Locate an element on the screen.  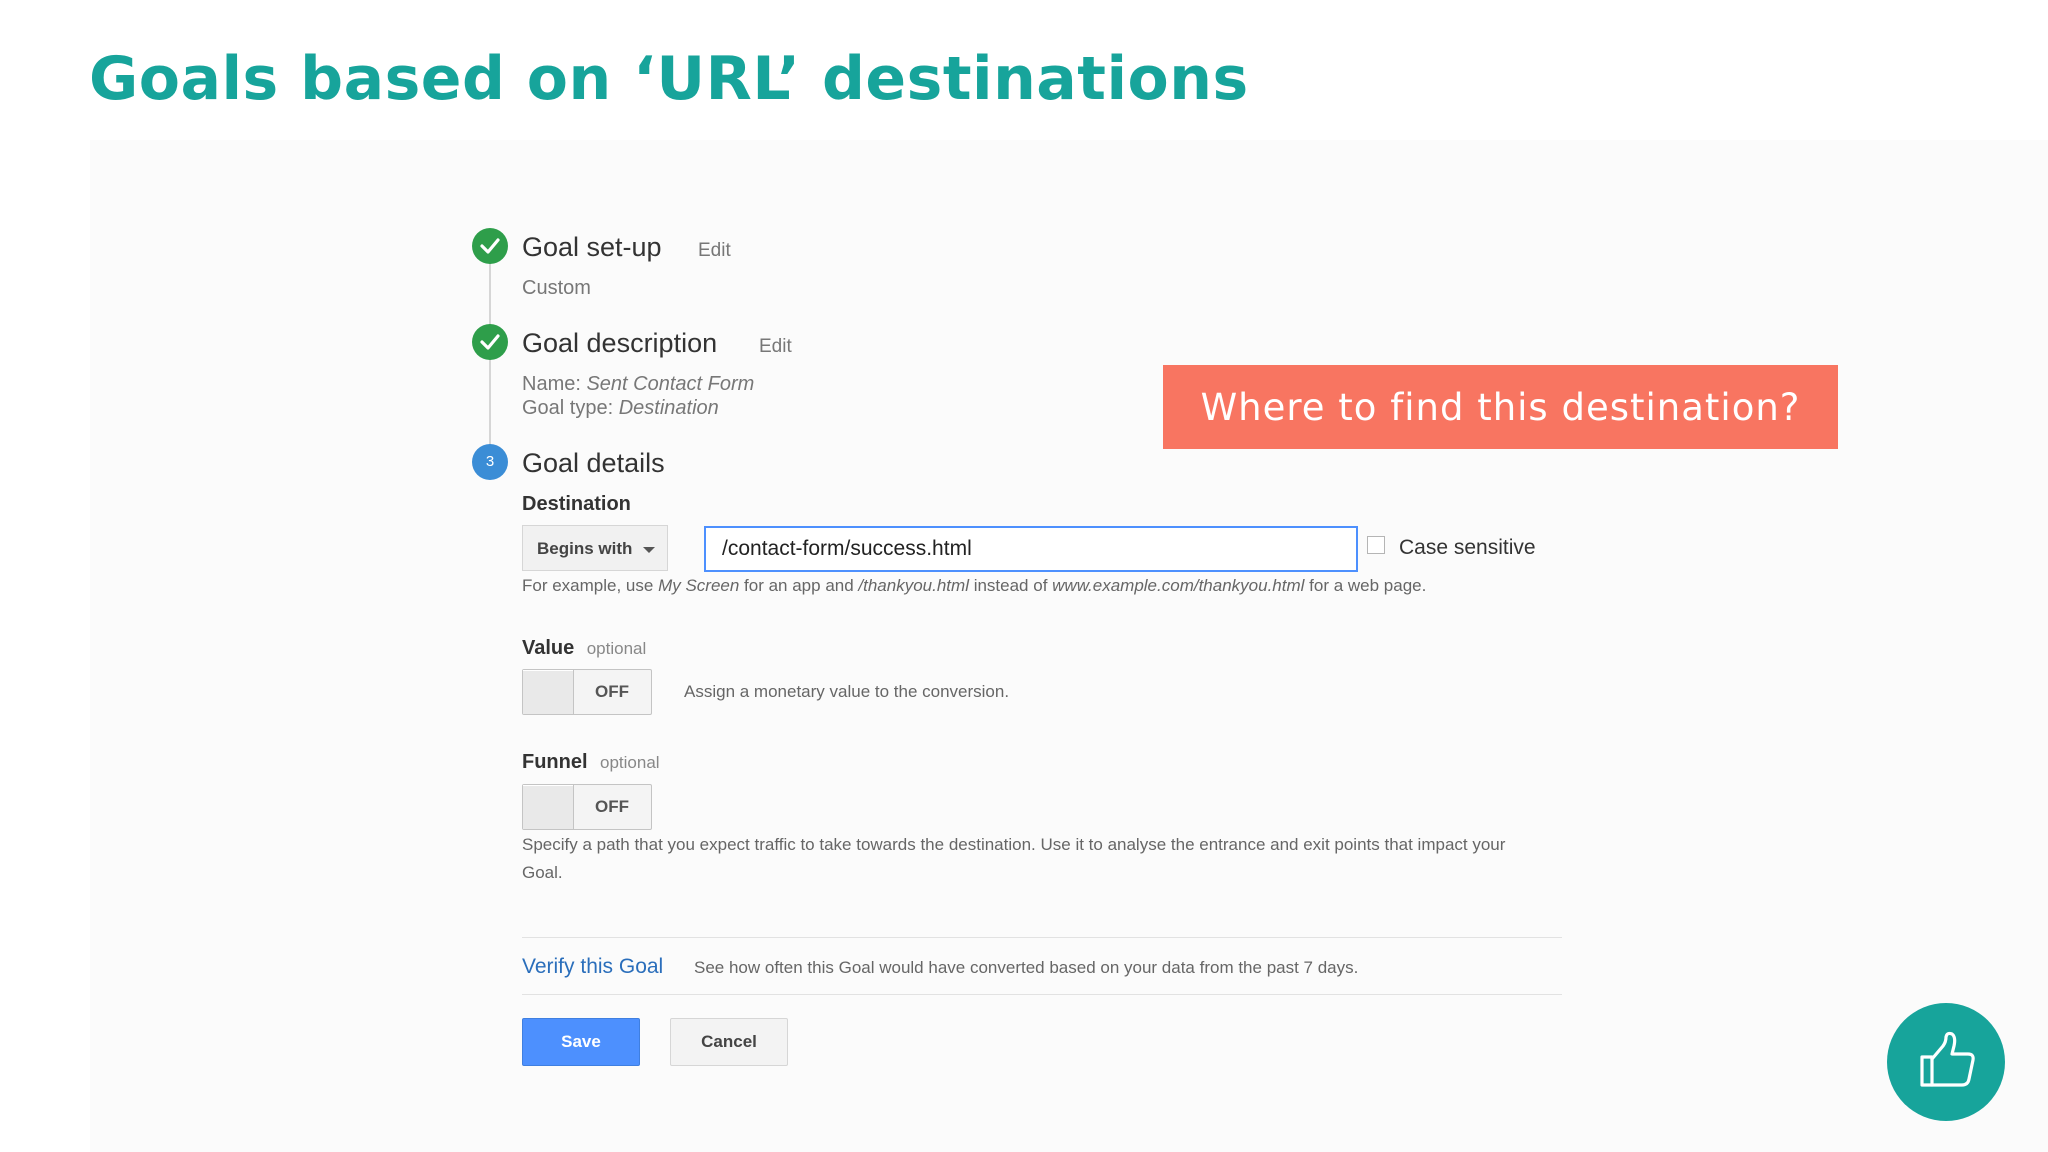
goal-type-line: Goal type: Destination is located at coordinates (620, 408).